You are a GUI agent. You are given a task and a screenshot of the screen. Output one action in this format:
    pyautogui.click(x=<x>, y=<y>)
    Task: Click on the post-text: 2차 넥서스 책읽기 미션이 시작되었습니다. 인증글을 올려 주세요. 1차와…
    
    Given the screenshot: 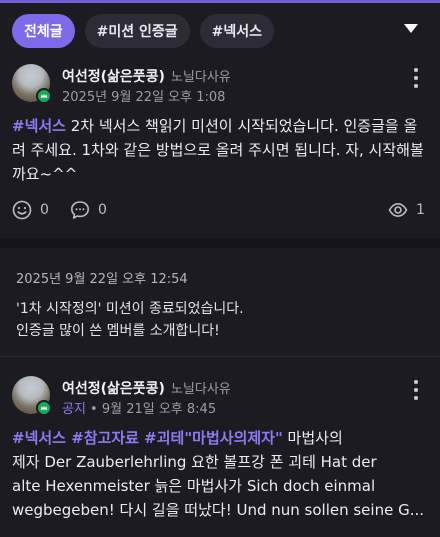 What is the action you would take?
    pyautogui.click(x=218, y=150)
    